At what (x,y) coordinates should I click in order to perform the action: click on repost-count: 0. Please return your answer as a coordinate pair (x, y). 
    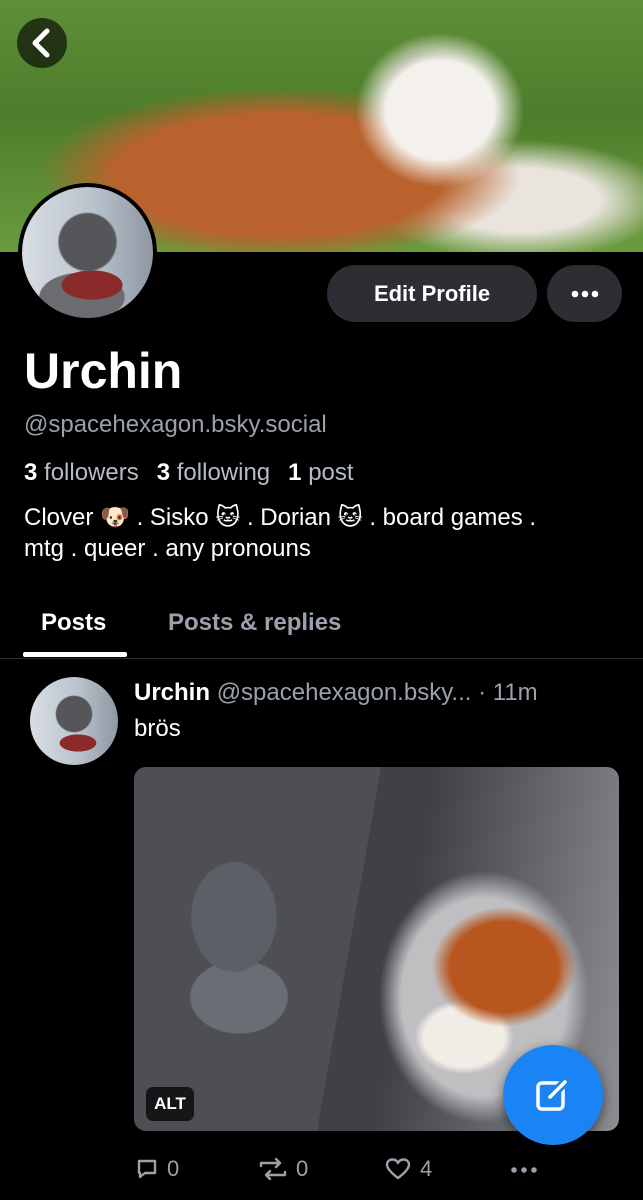
    Looking at the image, I should click on (302, 1168).